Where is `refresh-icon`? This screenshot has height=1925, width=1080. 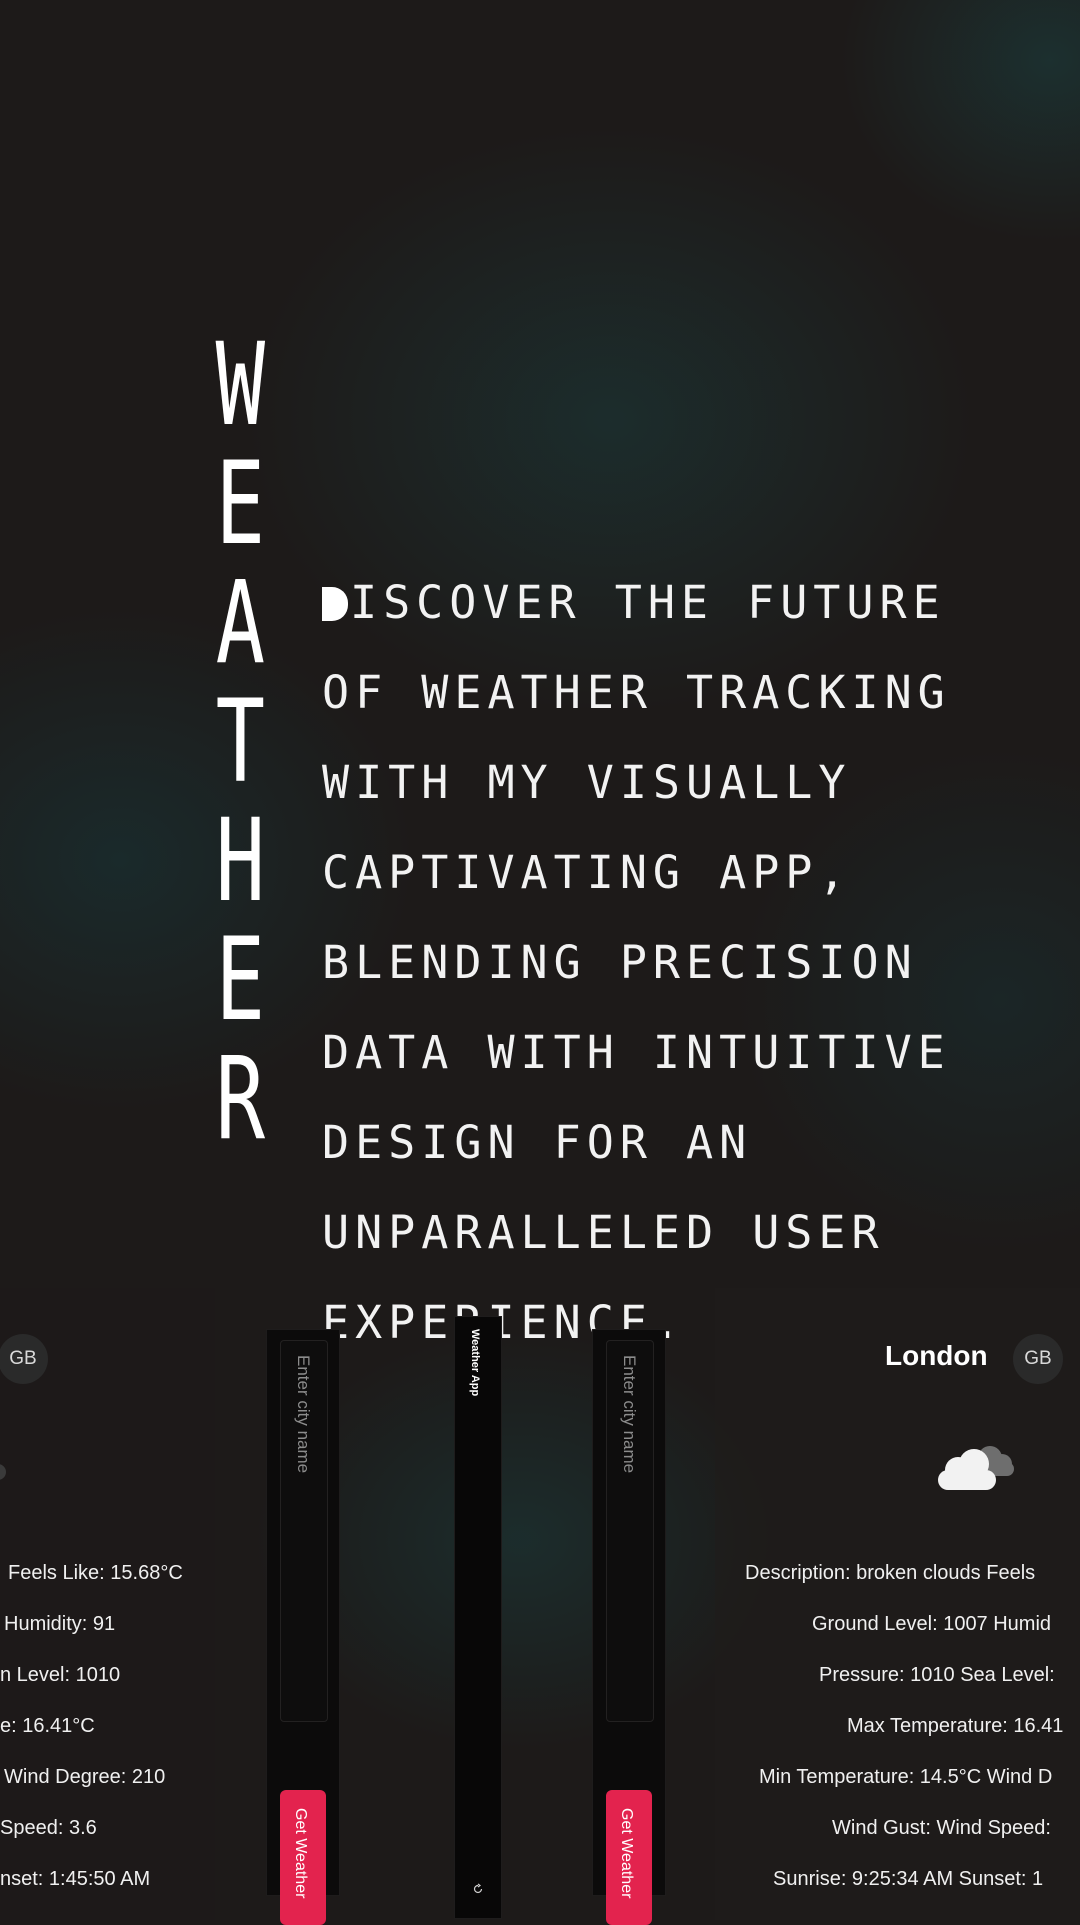
refresh-icon is located at coordinates (478, 1889).